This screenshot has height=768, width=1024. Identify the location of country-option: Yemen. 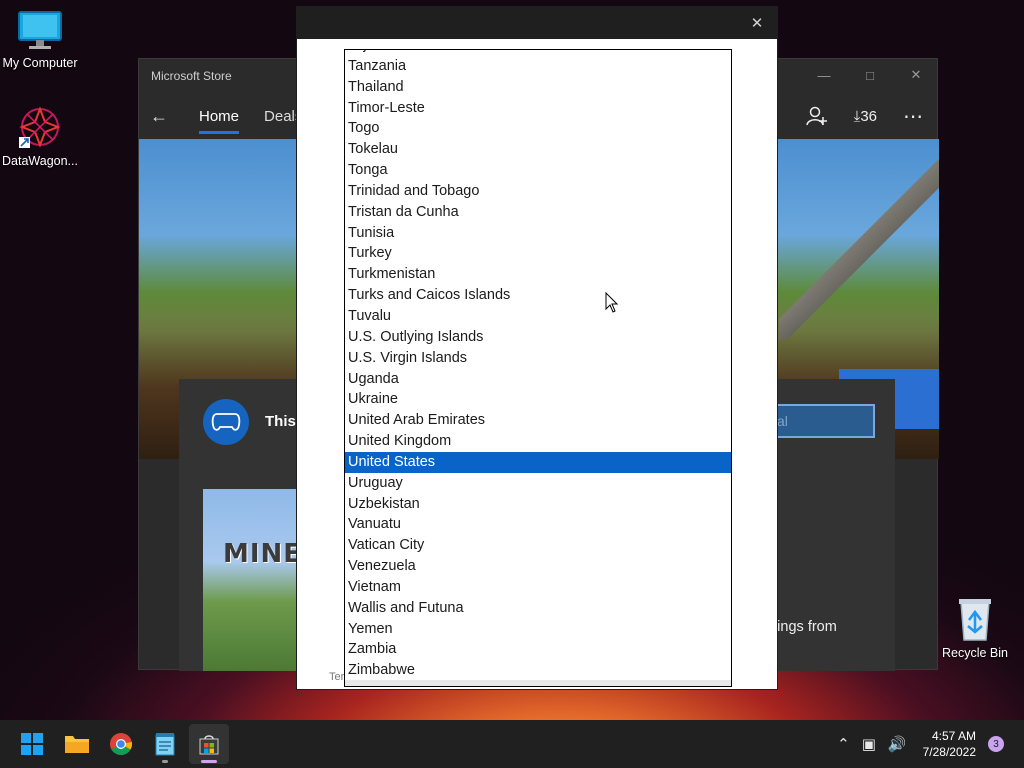
(538, 629).